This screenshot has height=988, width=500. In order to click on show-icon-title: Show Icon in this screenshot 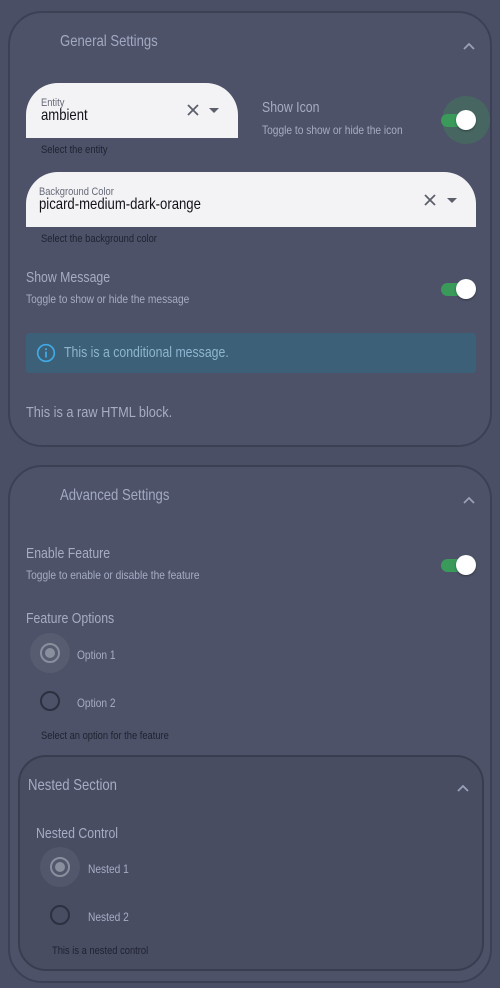, I will do `click(291, 107)`.